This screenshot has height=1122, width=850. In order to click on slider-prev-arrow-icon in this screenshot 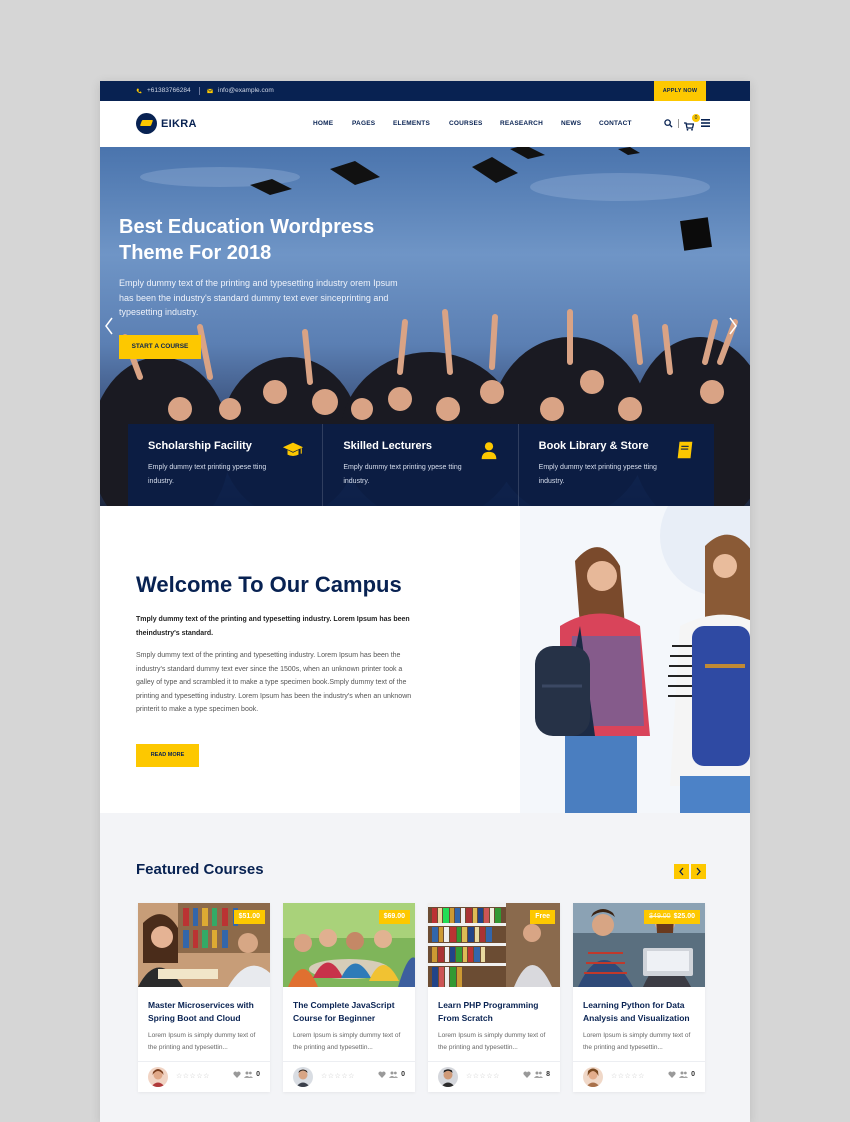, I will do `click(109, 326)`.